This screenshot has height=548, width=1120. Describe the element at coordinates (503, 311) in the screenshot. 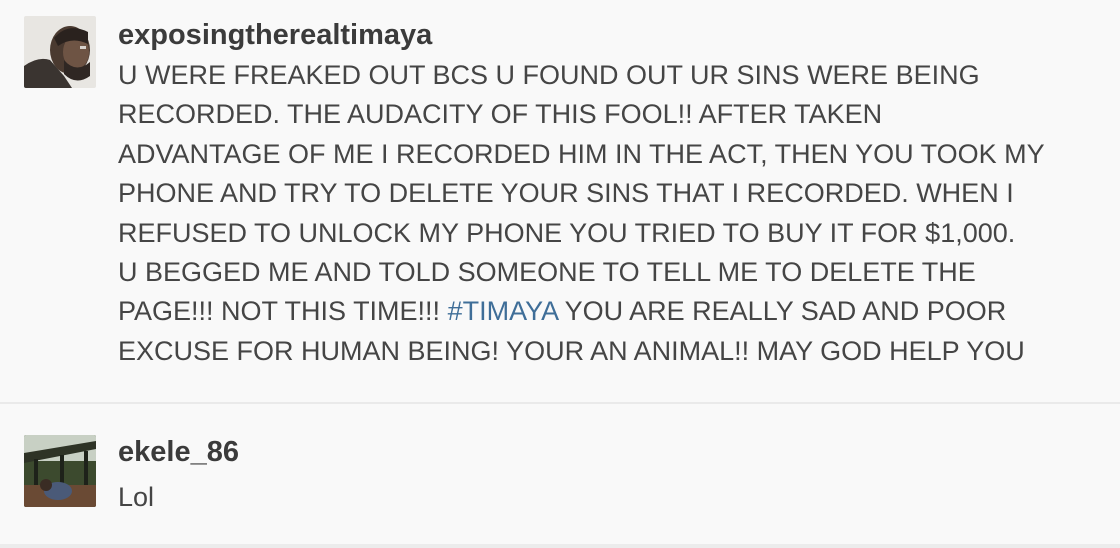

I see `hashtag-link: #TIMAYA` at that location.